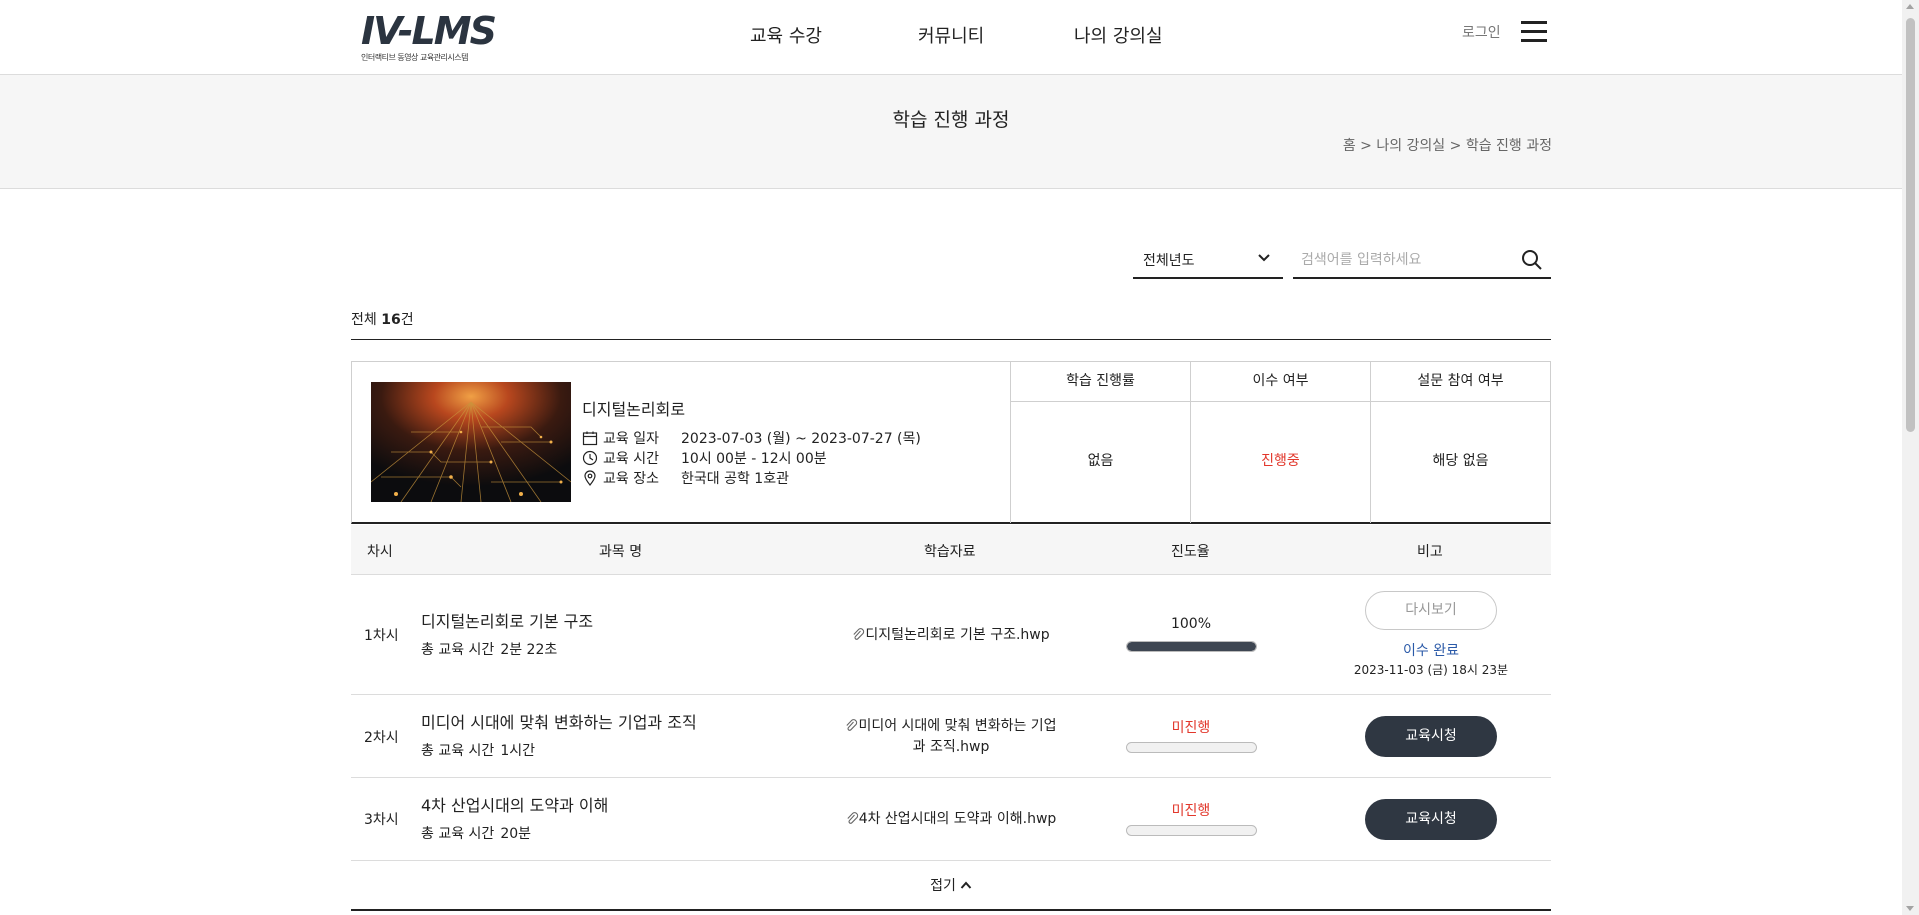 The image size is (1919, 915). Describe the element at coordinates (516, 834) in the screenshot. I see `lesson-duration-value: 20분` at that location.